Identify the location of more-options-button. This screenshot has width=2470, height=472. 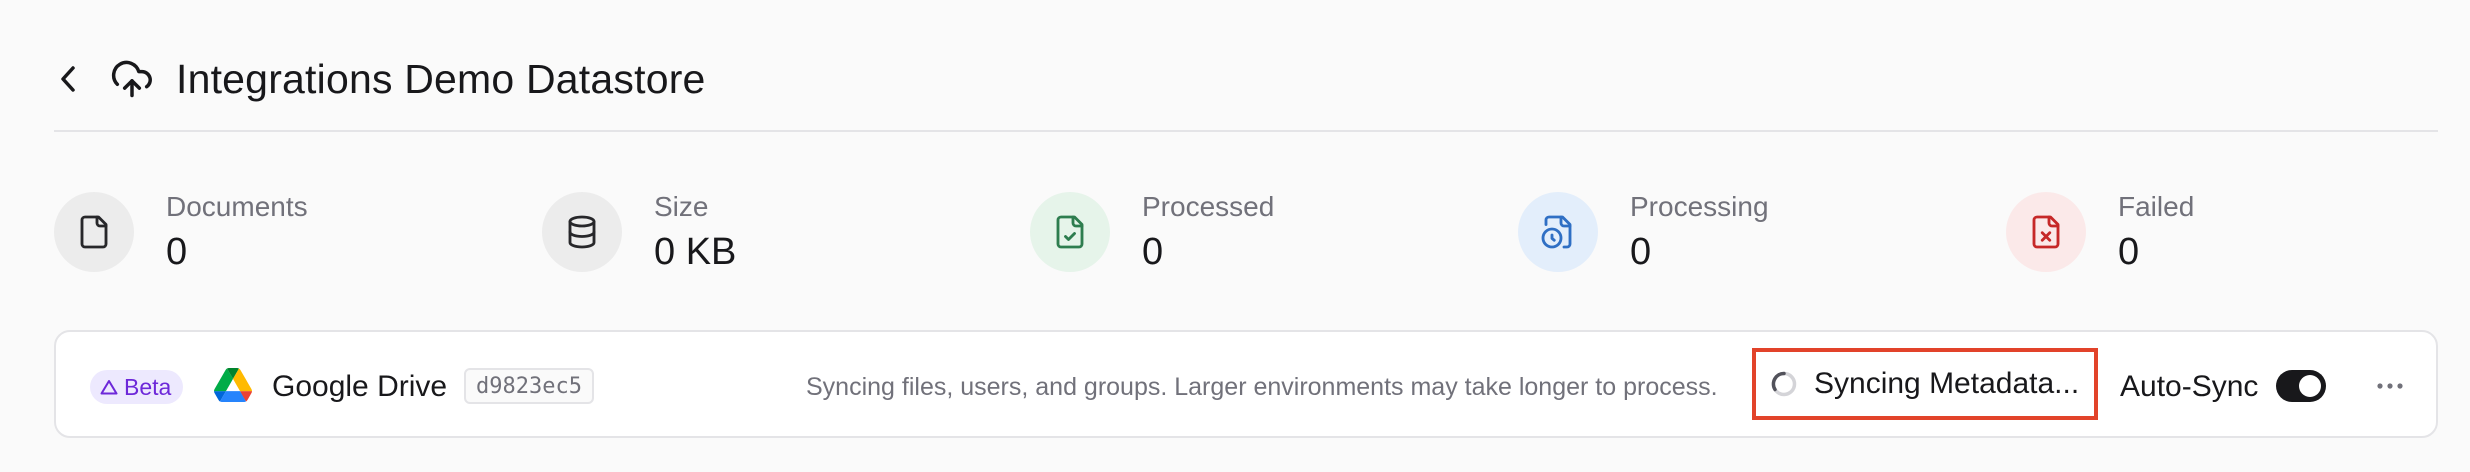
(2390, 386).